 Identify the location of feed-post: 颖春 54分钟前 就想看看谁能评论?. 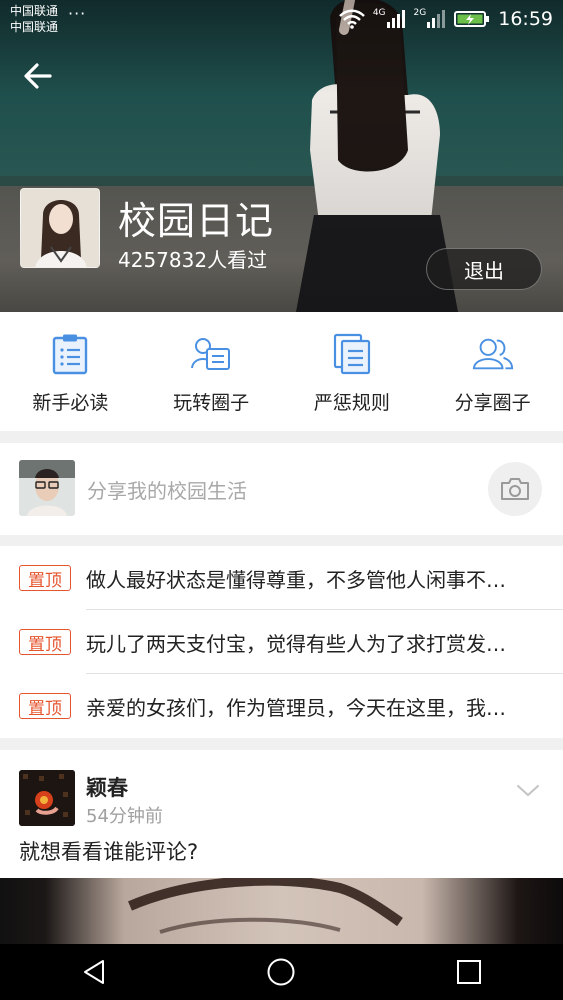
(281, 814).